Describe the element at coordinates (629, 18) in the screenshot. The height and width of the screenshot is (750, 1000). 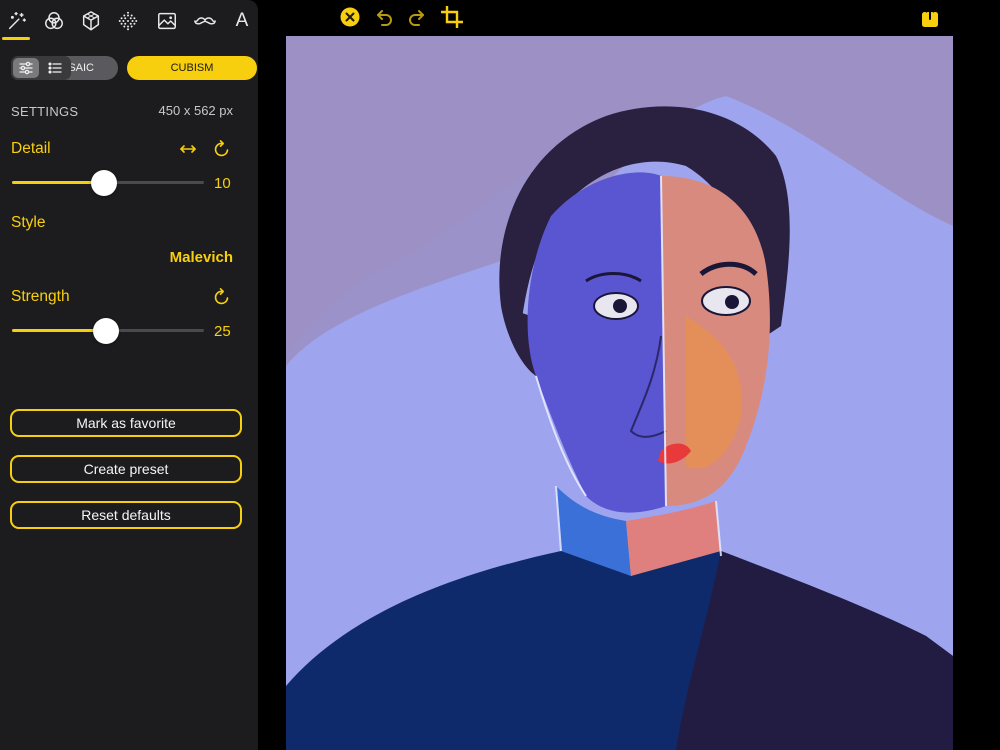
I see `top-toolbar` at that location.